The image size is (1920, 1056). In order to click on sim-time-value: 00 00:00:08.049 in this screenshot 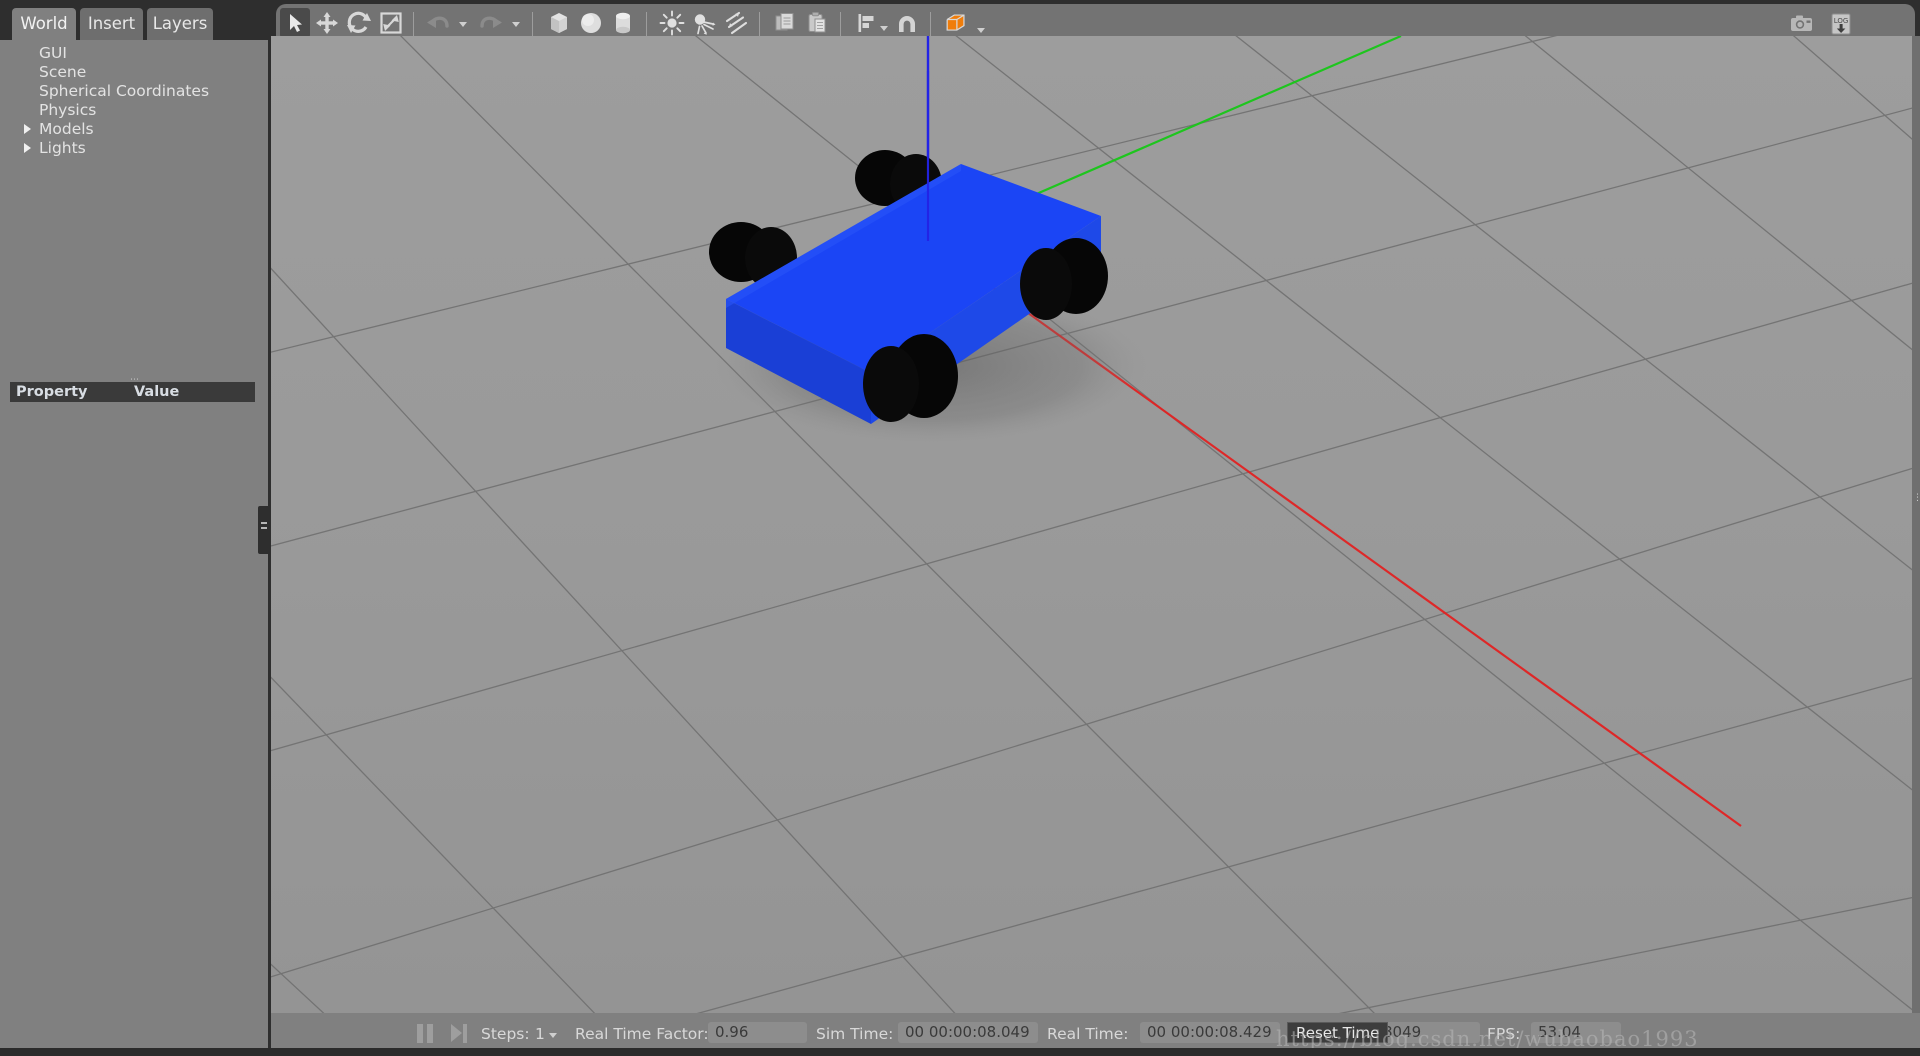, I will do `click(968, 1032)`.